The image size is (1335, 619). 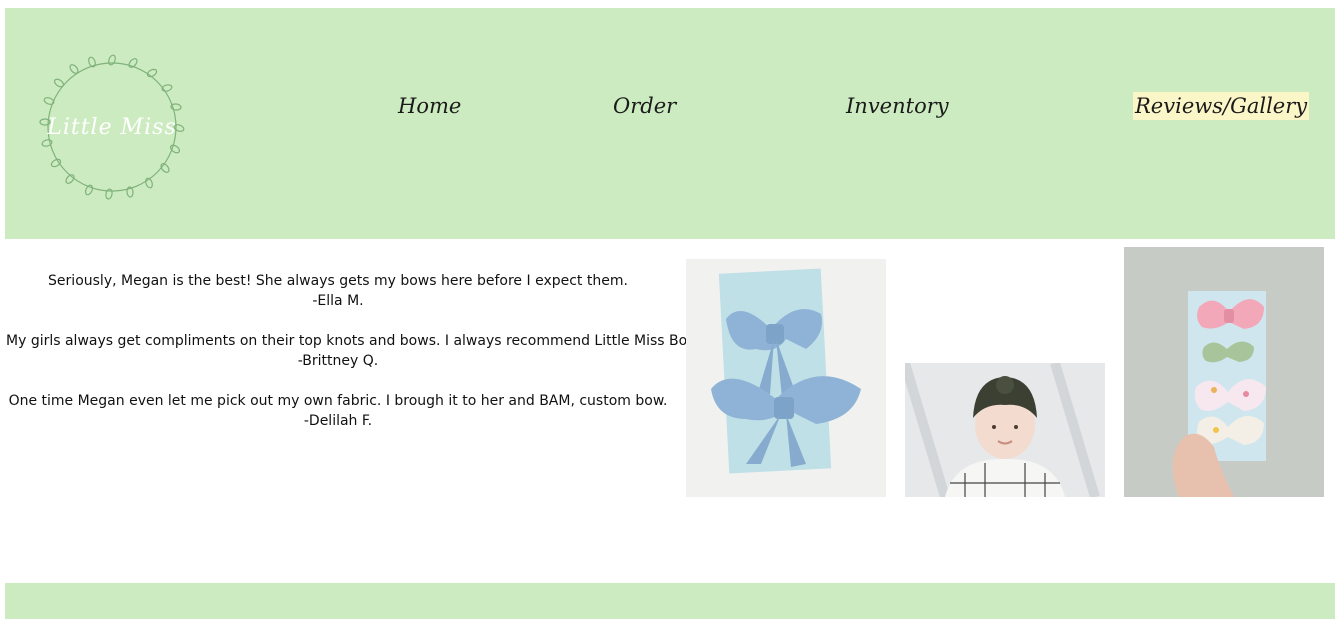 What do you see at coordinates (670, 601) in the screenshot?
I see `site-footer` at bounding box center [670, 601].